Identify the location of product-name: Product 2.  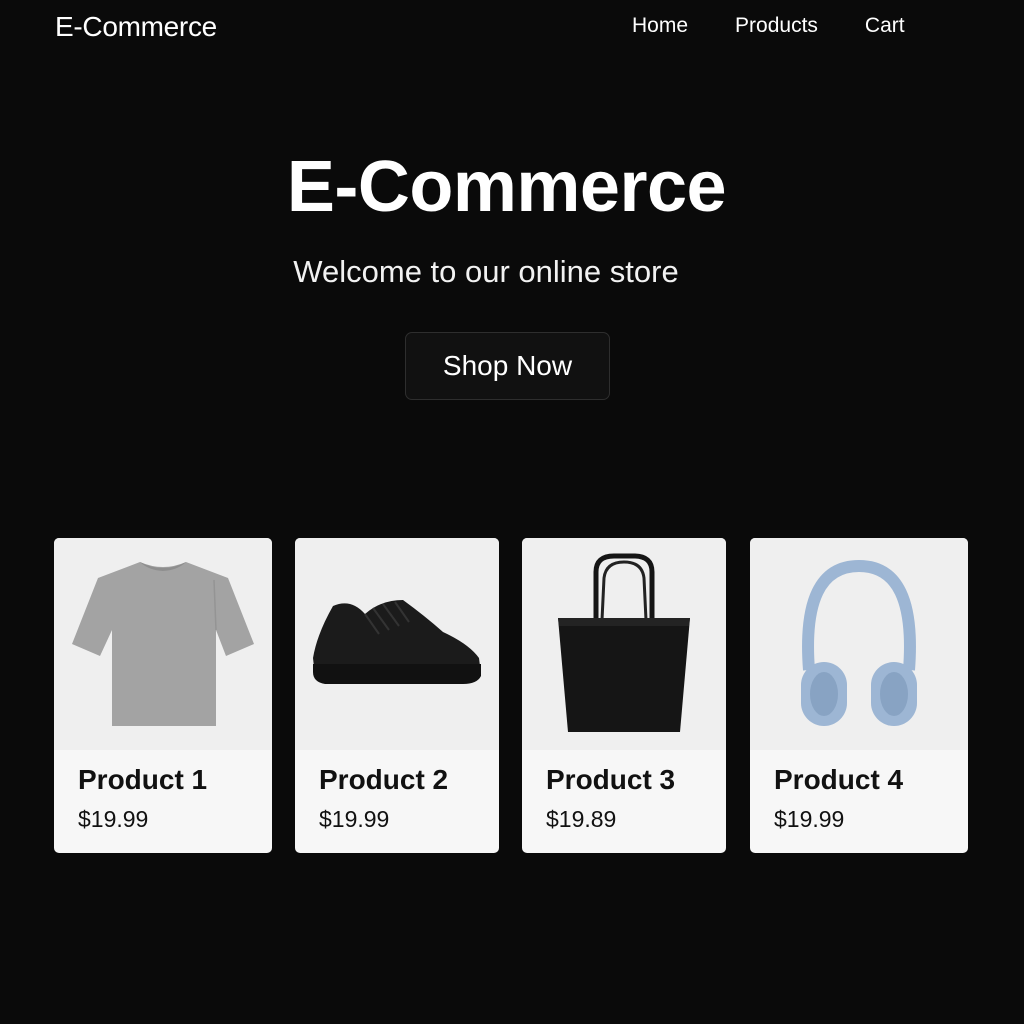
(384, 779).